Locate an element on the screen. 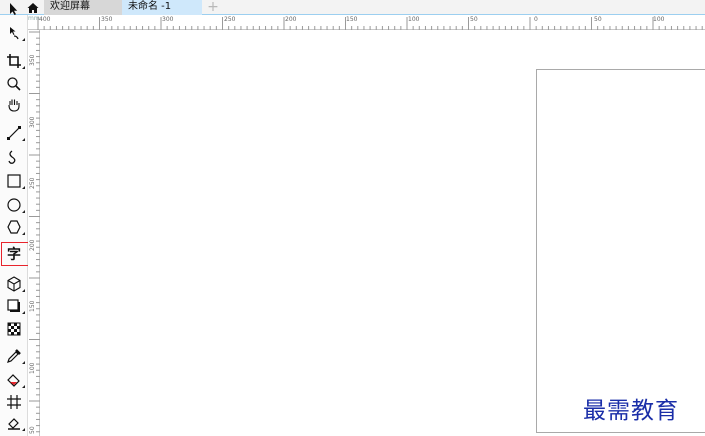  rectangle-icon is located at coordinates (14, 181).